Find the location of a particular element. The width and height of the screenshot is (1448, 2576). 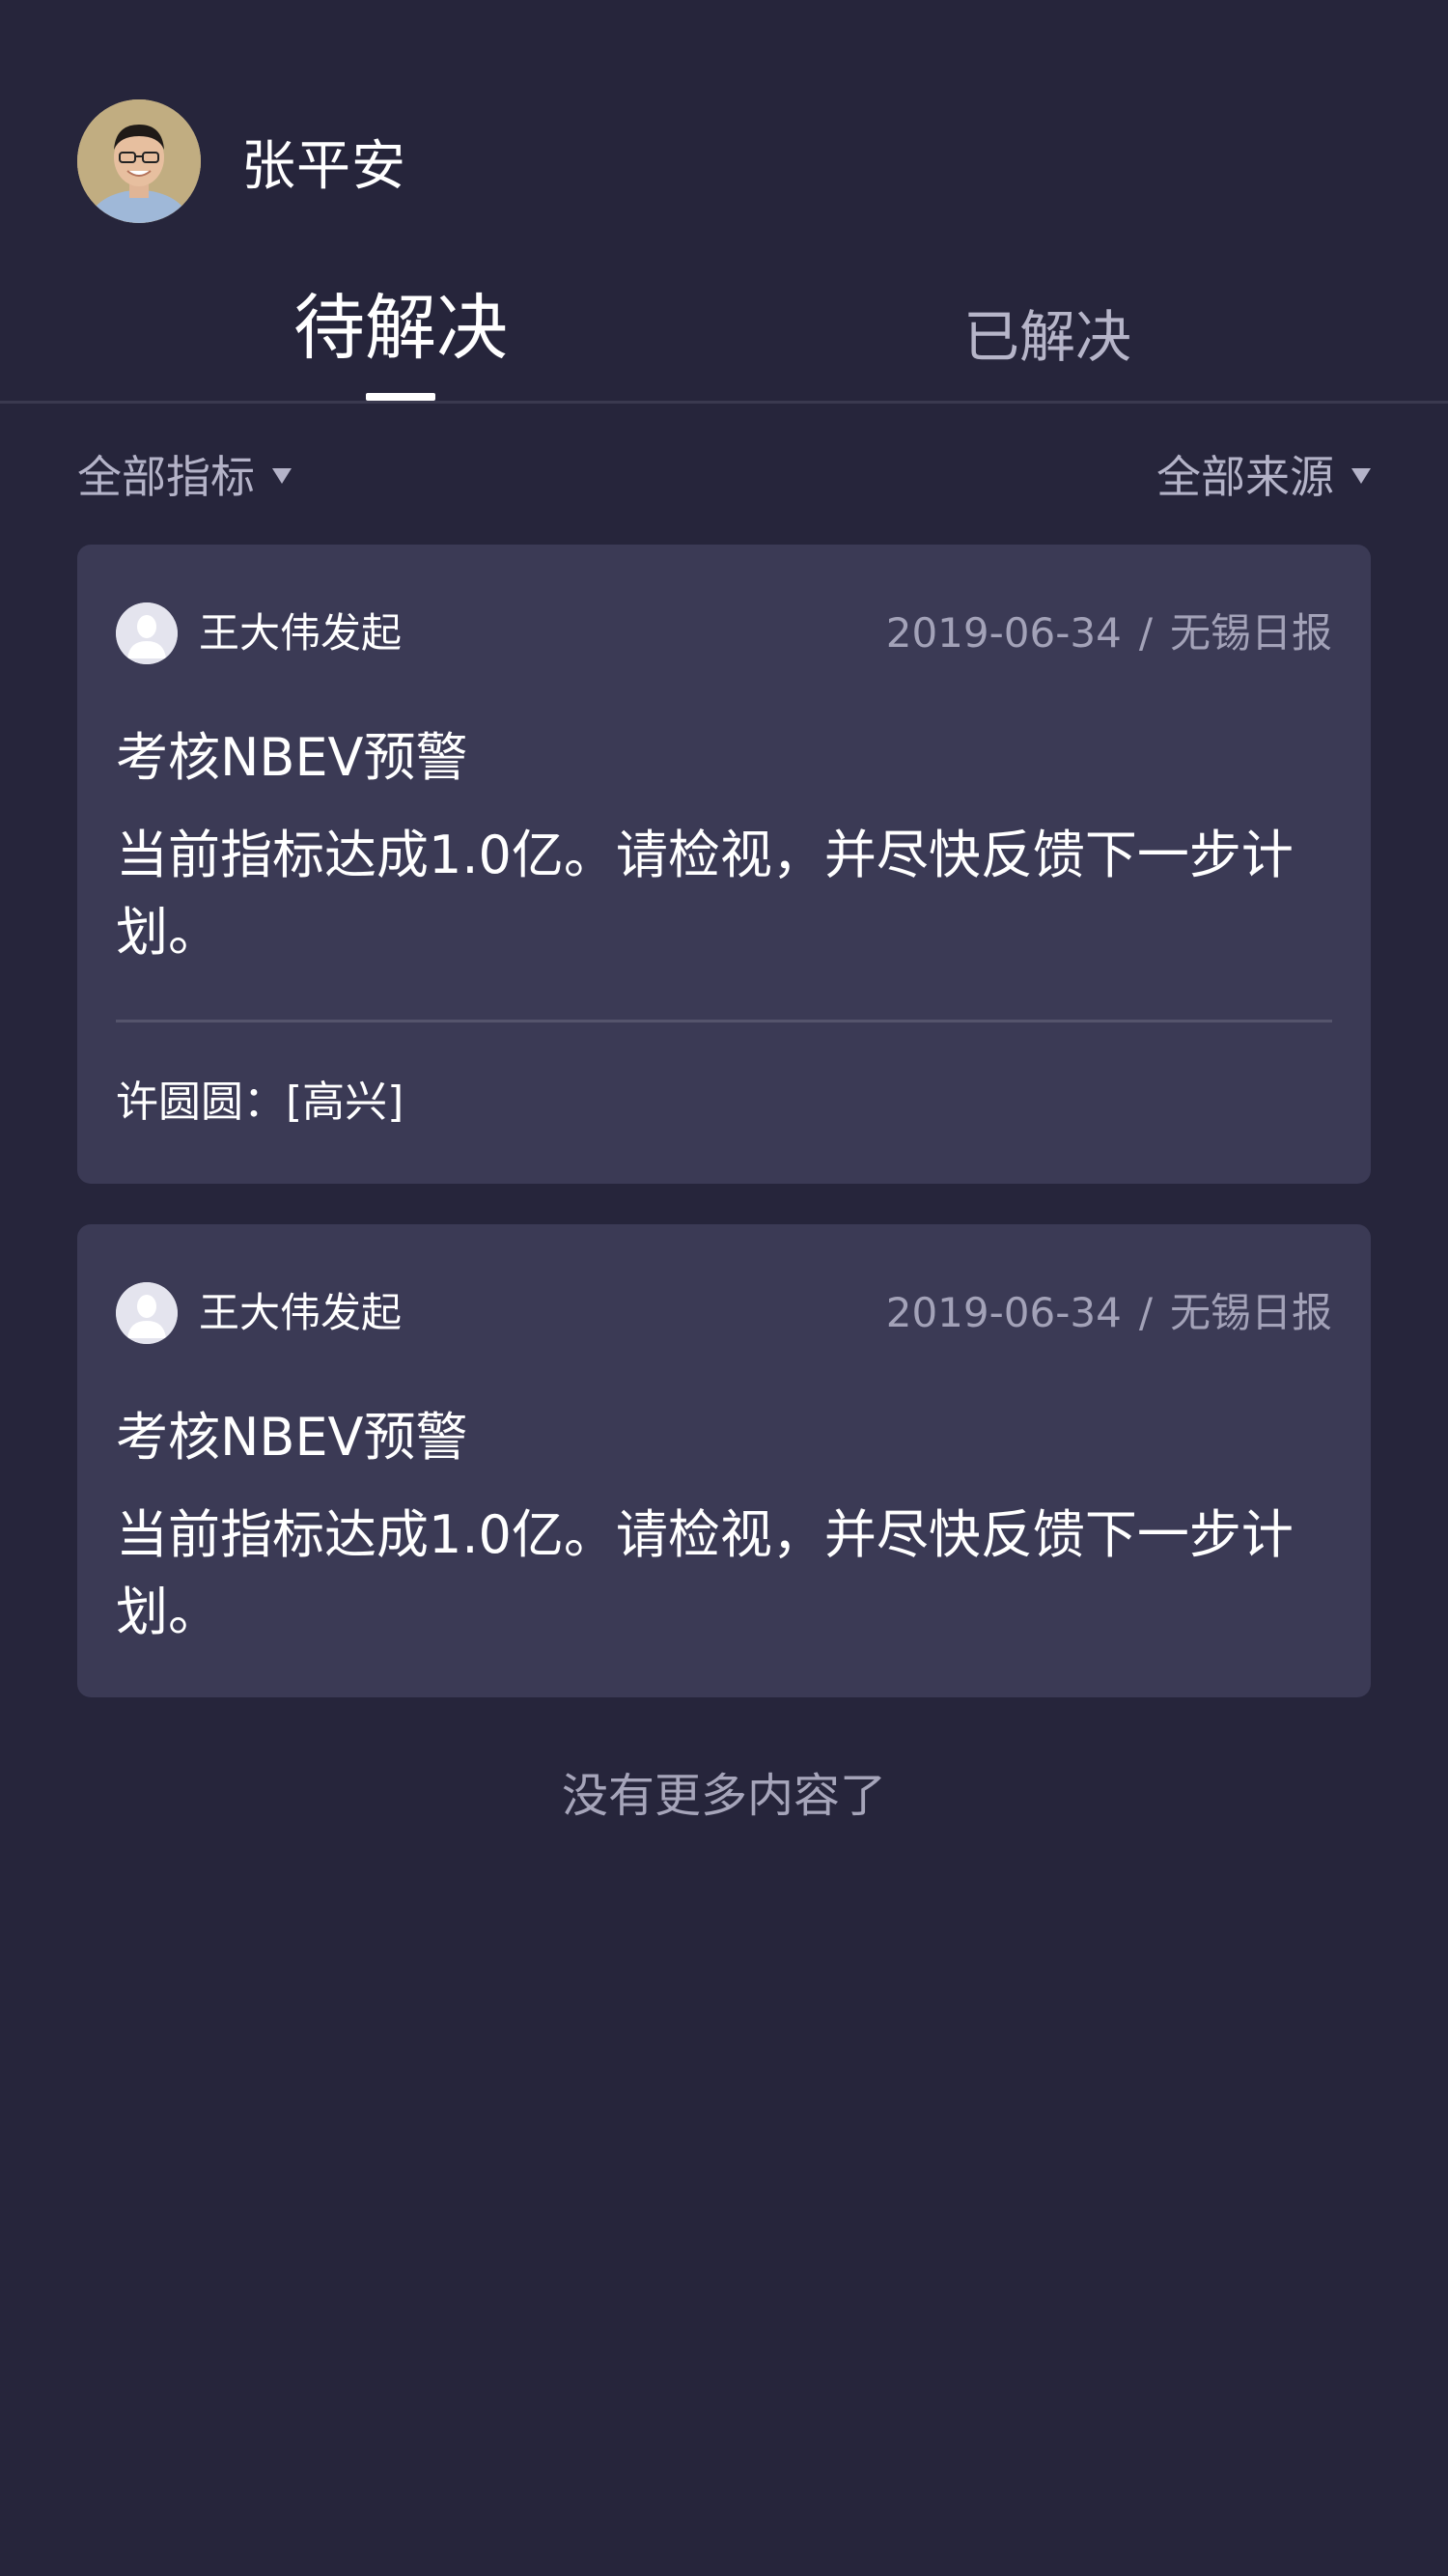

status-tabs: 待解决 已解决 is located at coordinates (724, 332).